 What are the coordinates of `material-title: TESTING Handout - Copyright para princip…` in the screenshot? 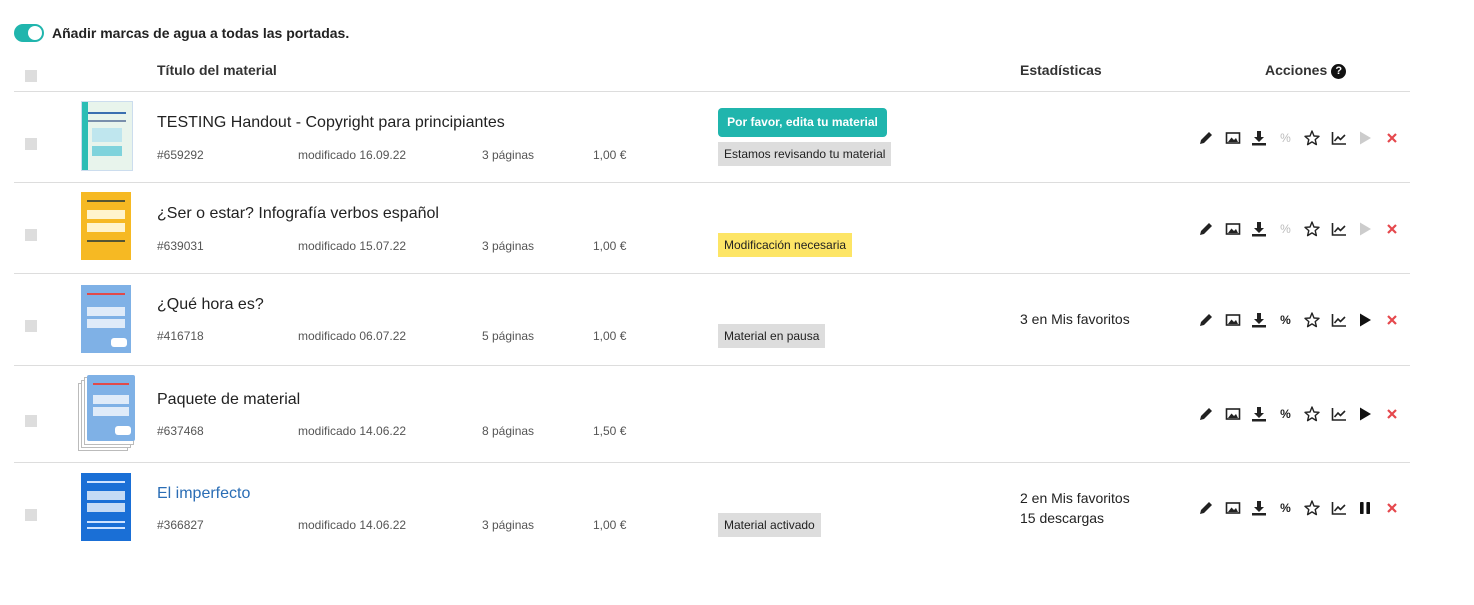 It's located at (331, 123).